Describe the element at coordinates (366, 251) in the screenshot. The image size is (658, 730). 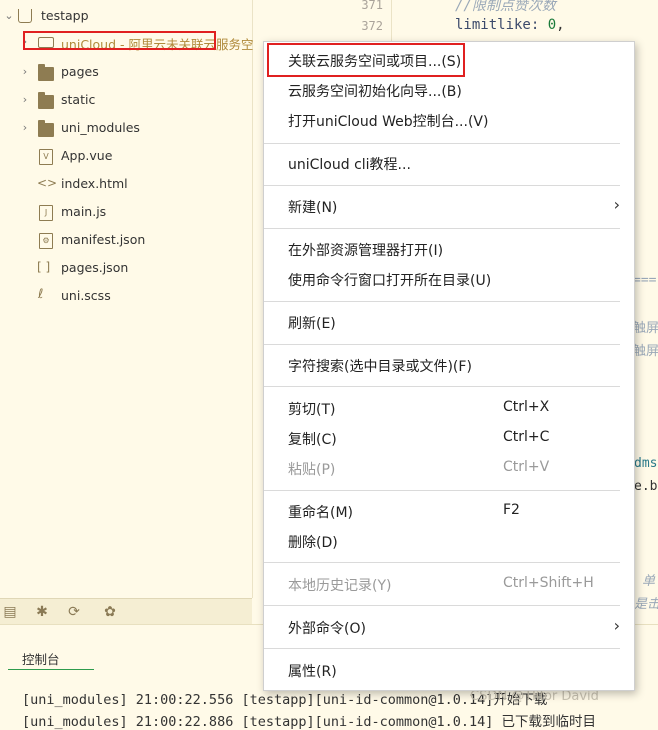
I see `menu-item-label: 在外部资源管理器打开(I)` at that location.